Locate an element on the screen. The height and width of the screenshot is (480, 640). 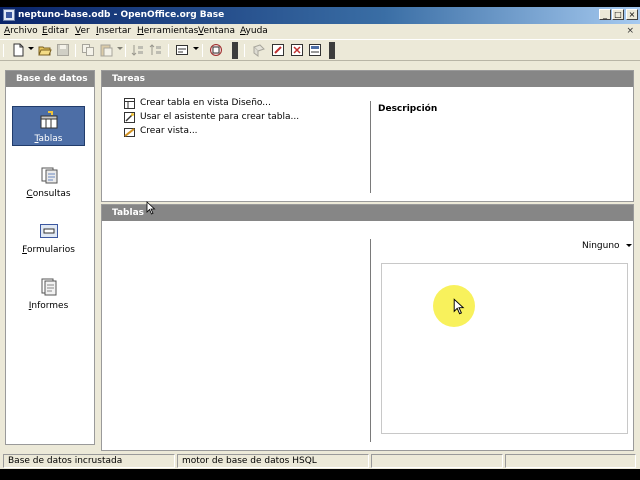
menu-ayuda: Ayuda is located at coordinates (254, 31).